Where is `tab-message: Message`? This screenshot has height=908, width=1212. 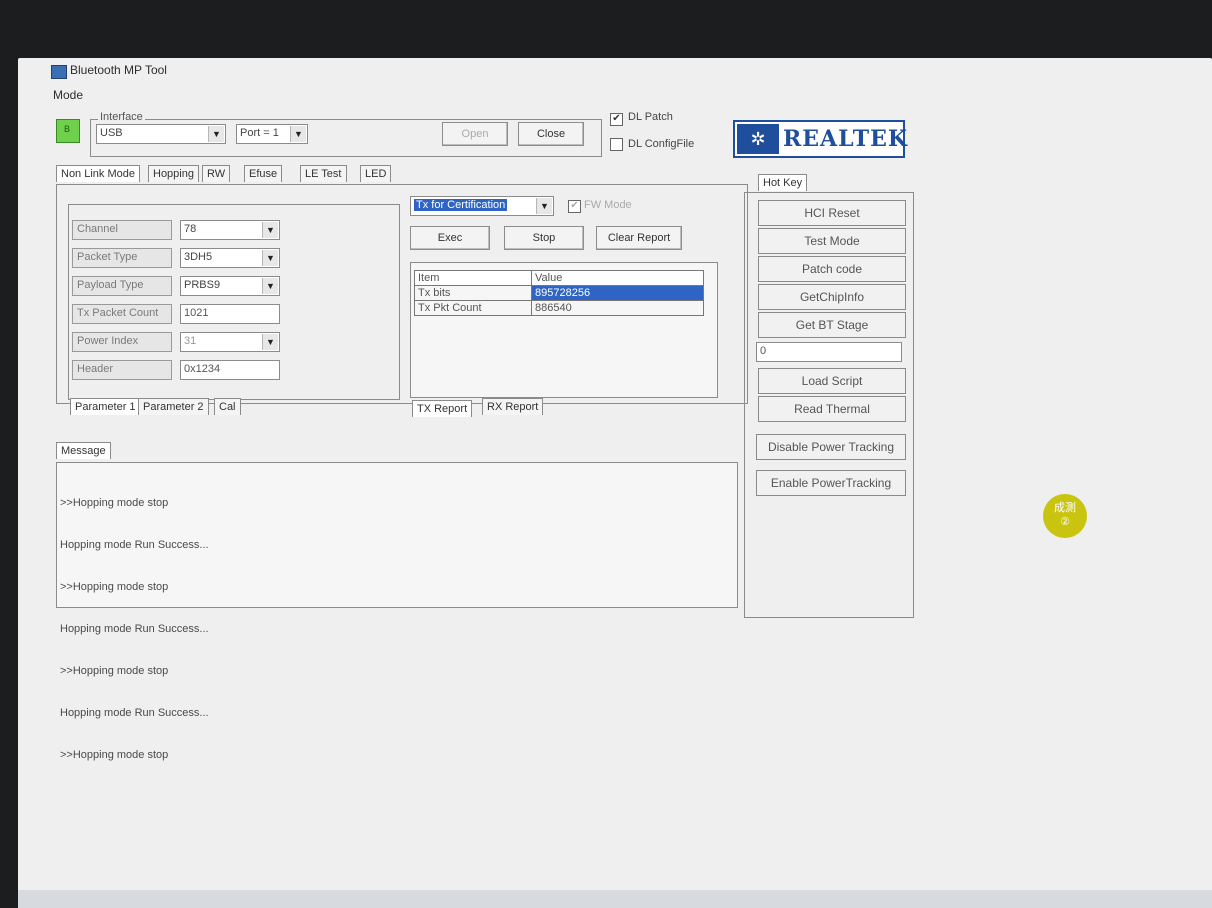 tab-message: Message is located at coordinates (83, 450).